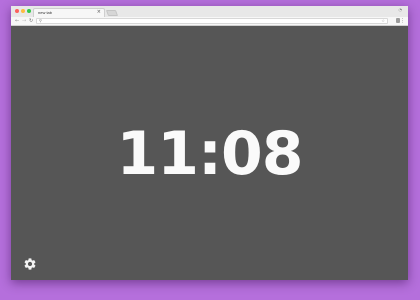 This screenshot has width=420, height=300. Describe the element at coordinates (29, 11) in the screenshot. I see `zoom-window-button` at that location.